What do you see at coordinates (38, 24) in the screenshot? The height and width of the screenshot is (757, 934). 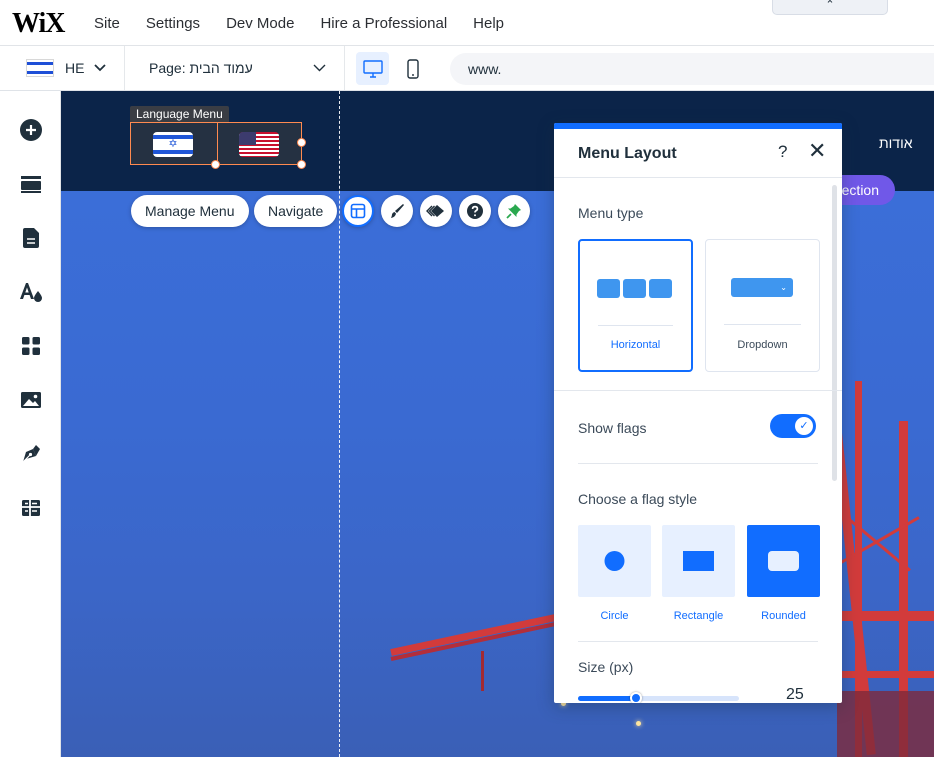 I see `wix-logo: WiX` at bounding box center [38, 24].